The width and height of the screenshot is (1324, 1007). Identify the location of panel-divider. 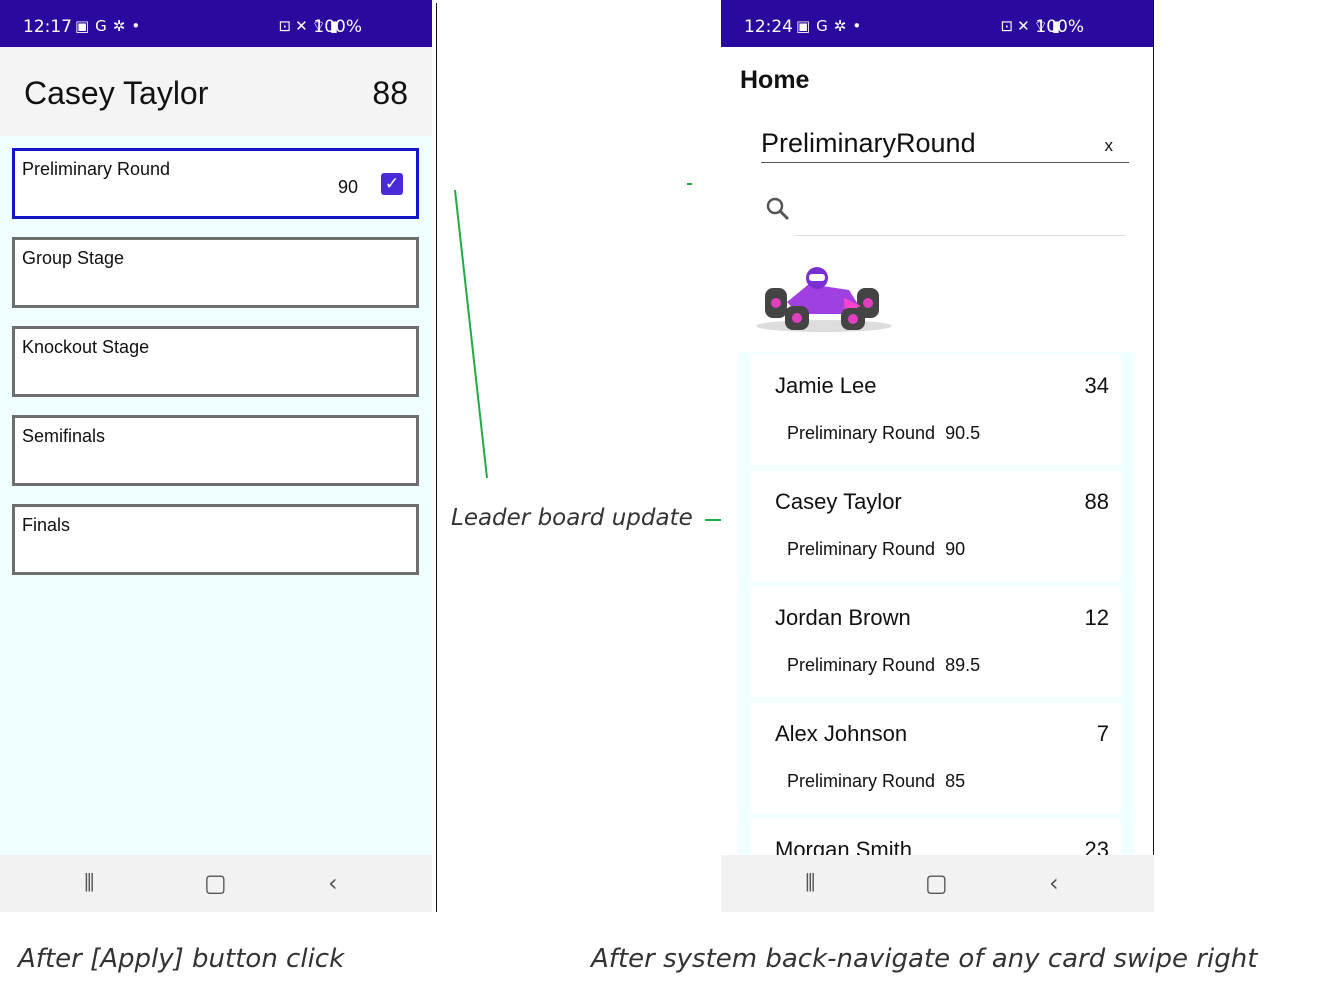
(436, 457).